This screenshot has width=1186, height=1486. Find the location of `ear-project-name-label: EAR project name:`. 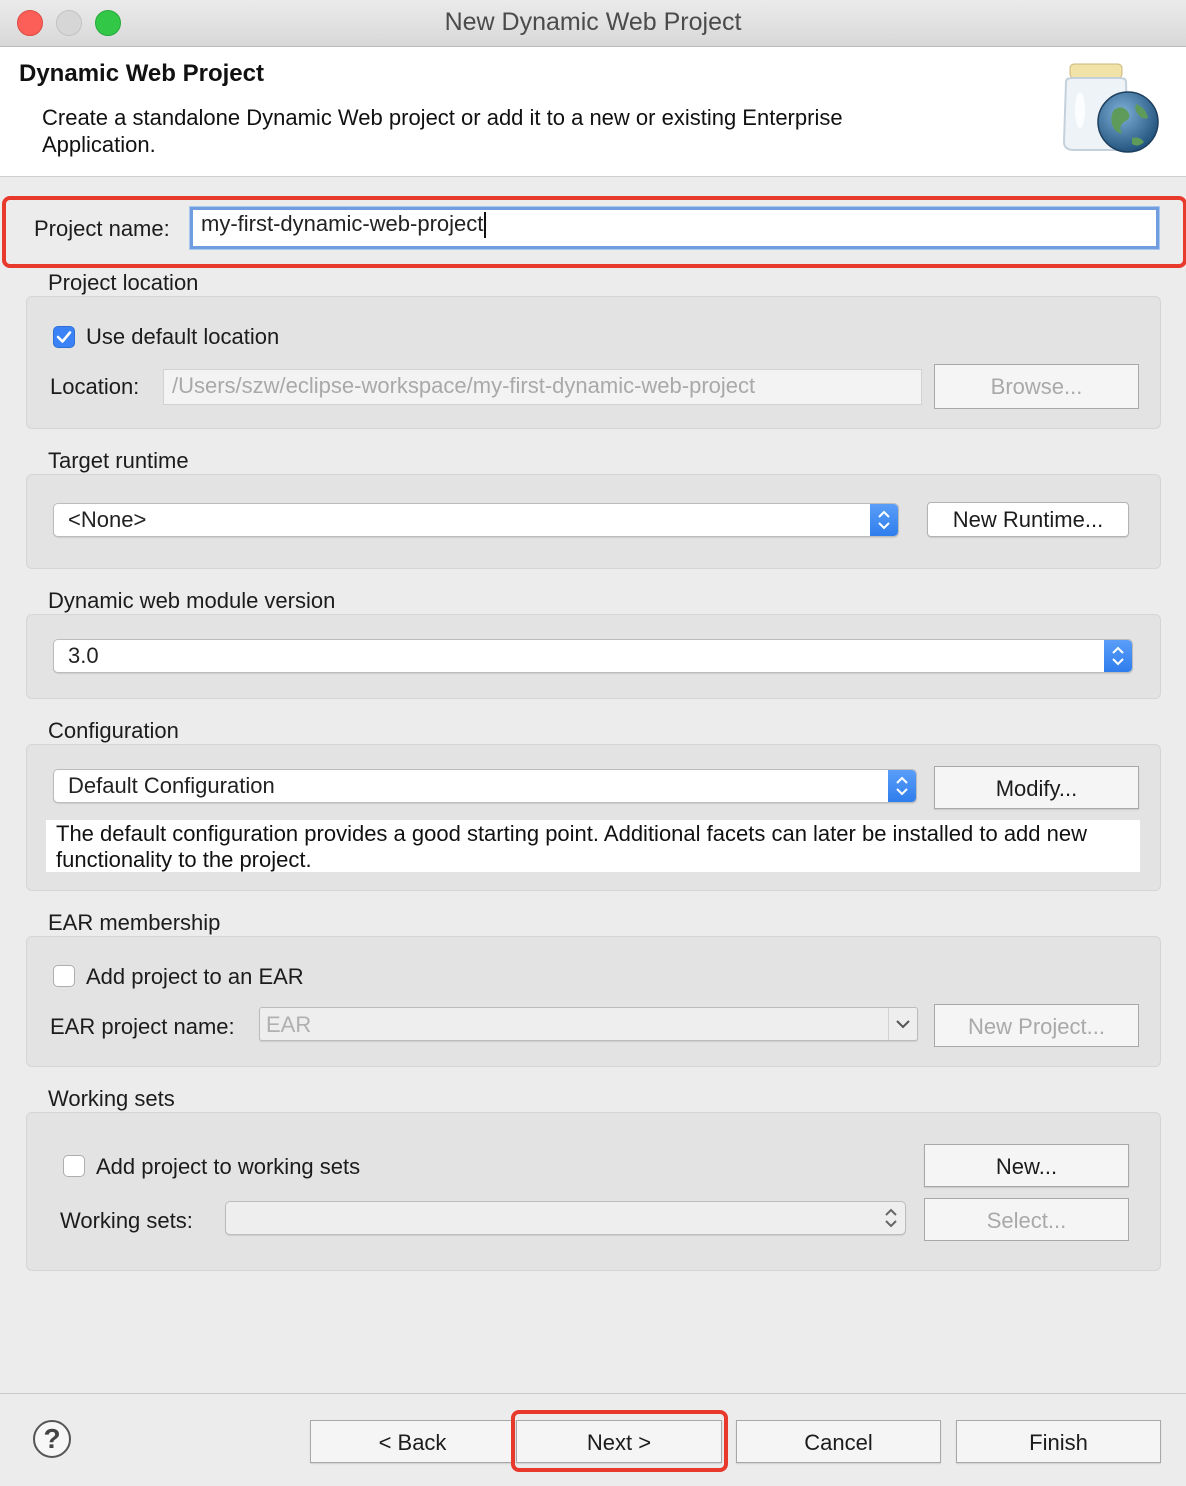

ear-project-name-label: EAR project name: is located at coordinates (142, 1026).